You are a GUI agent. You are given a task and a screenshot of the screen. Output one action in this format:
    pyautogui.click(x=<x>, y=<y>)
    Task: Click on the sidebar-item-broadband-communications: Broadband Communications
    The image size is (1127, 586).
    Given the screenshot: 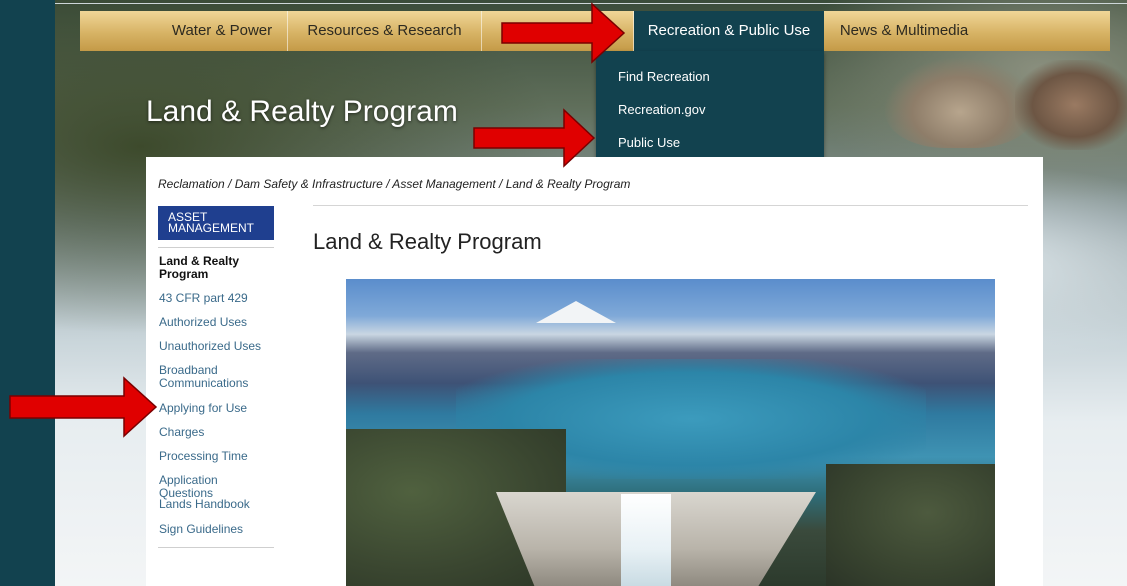 What is the action you would take?
    pyautogui.click(x=216, y=377)
    